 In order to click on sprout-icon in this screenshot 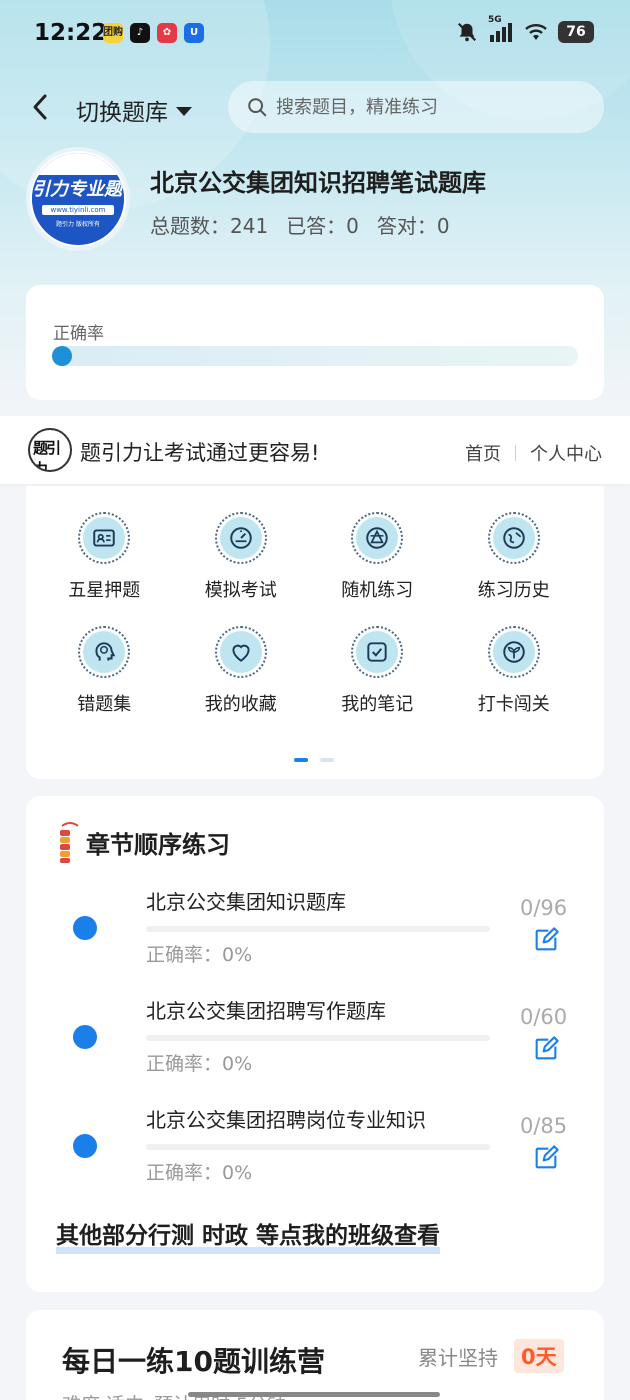, I will do `click(514, 652)`.